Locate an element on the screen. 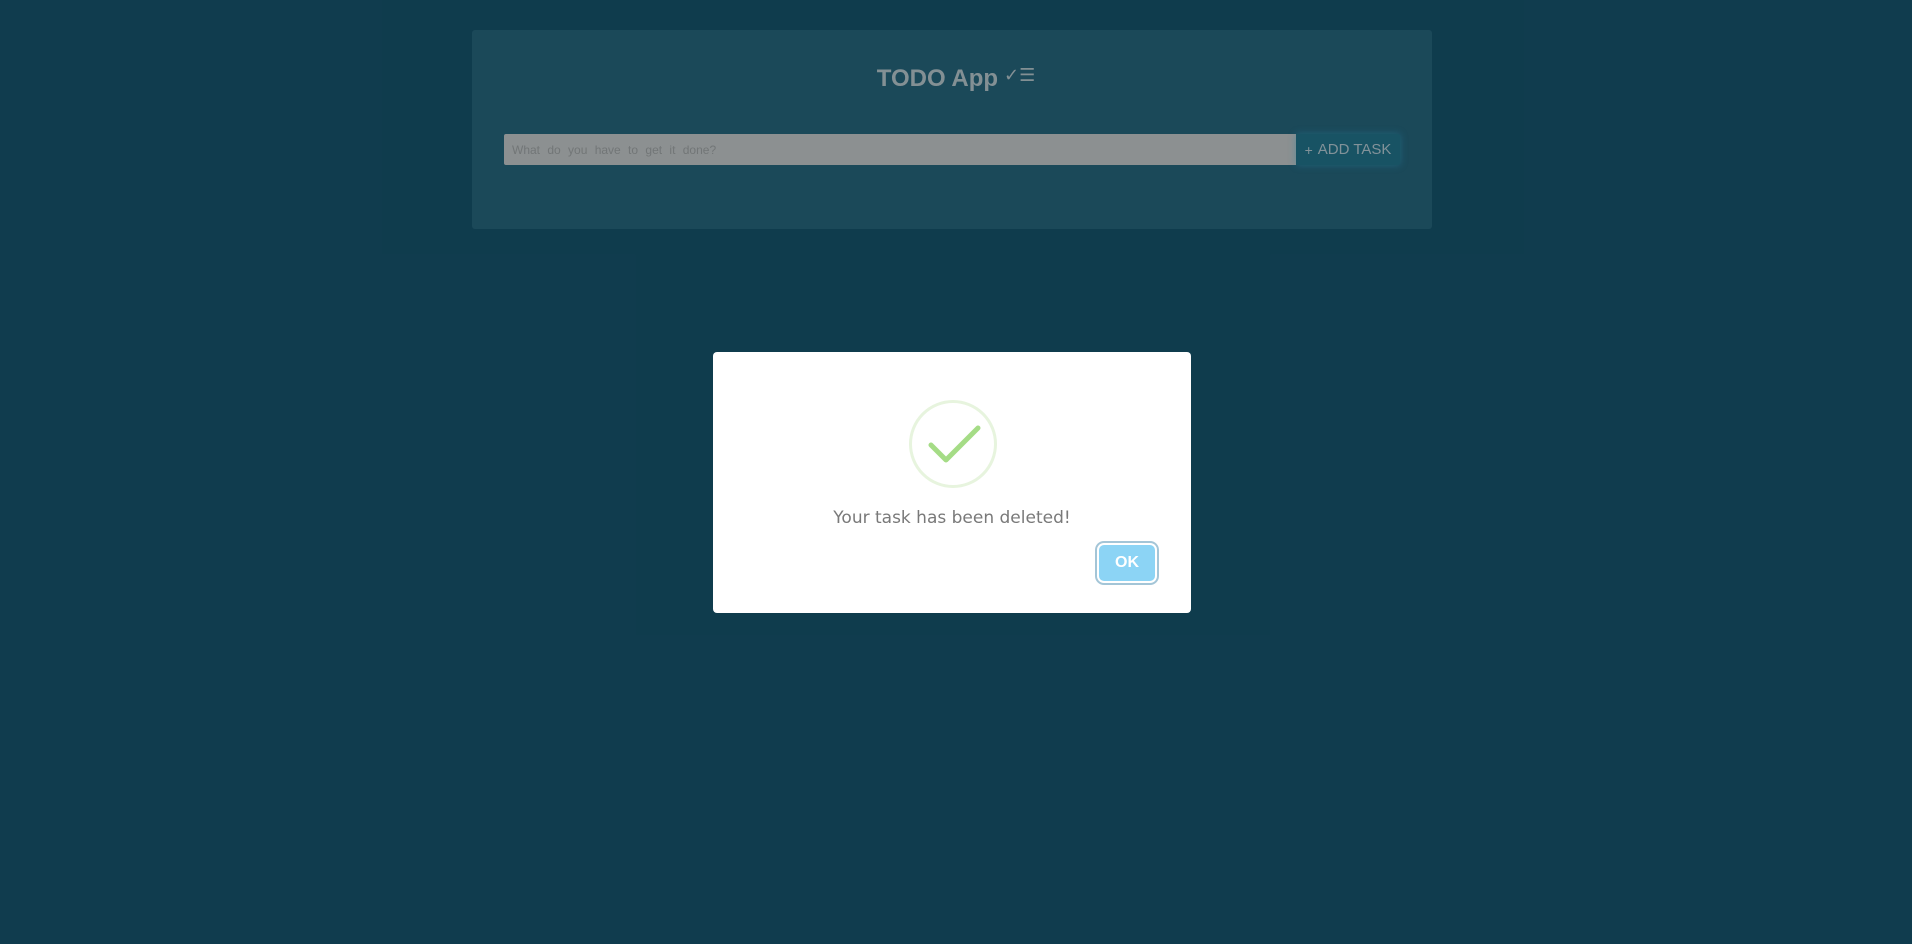  ok-button: OK is located at coordinates (1127, 563).